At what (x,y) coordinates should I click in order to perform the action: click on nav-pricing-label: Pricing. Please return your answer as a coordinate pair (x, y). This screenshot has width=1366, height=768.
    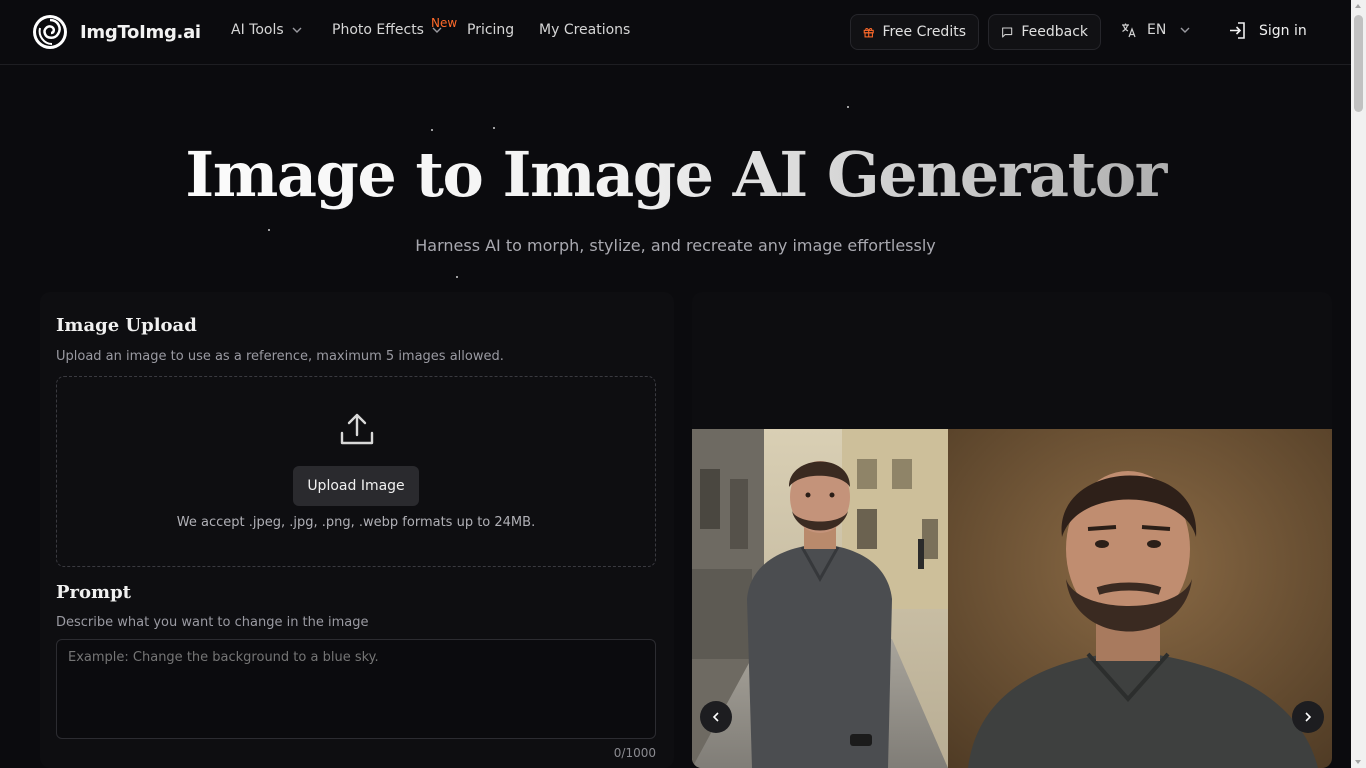
    Looking at the image, I should click on (491, 30).